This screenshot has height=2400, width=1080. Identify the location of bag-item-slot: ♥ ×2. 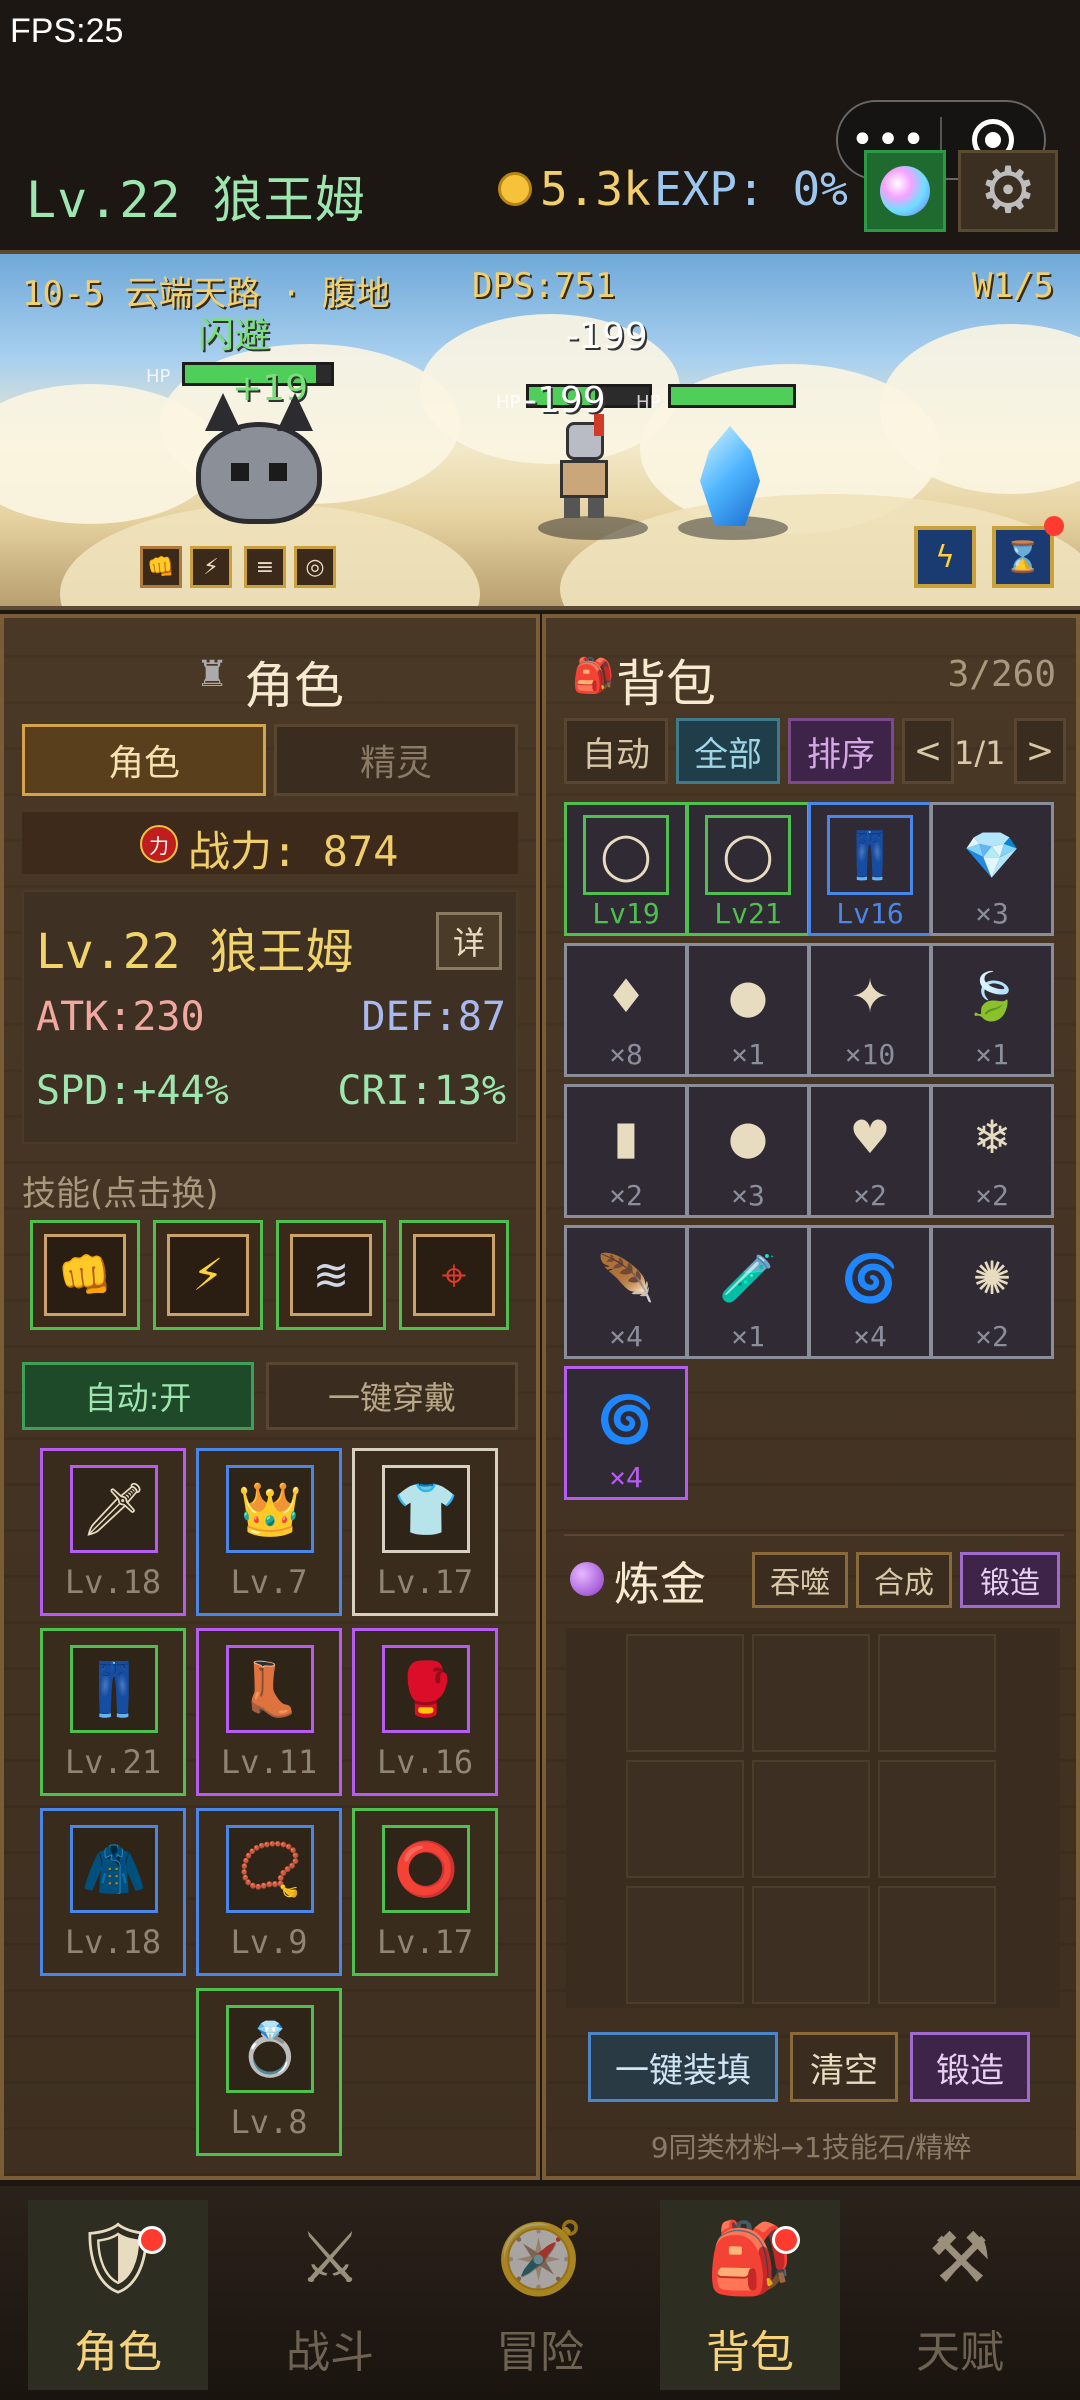
(870, 1151).